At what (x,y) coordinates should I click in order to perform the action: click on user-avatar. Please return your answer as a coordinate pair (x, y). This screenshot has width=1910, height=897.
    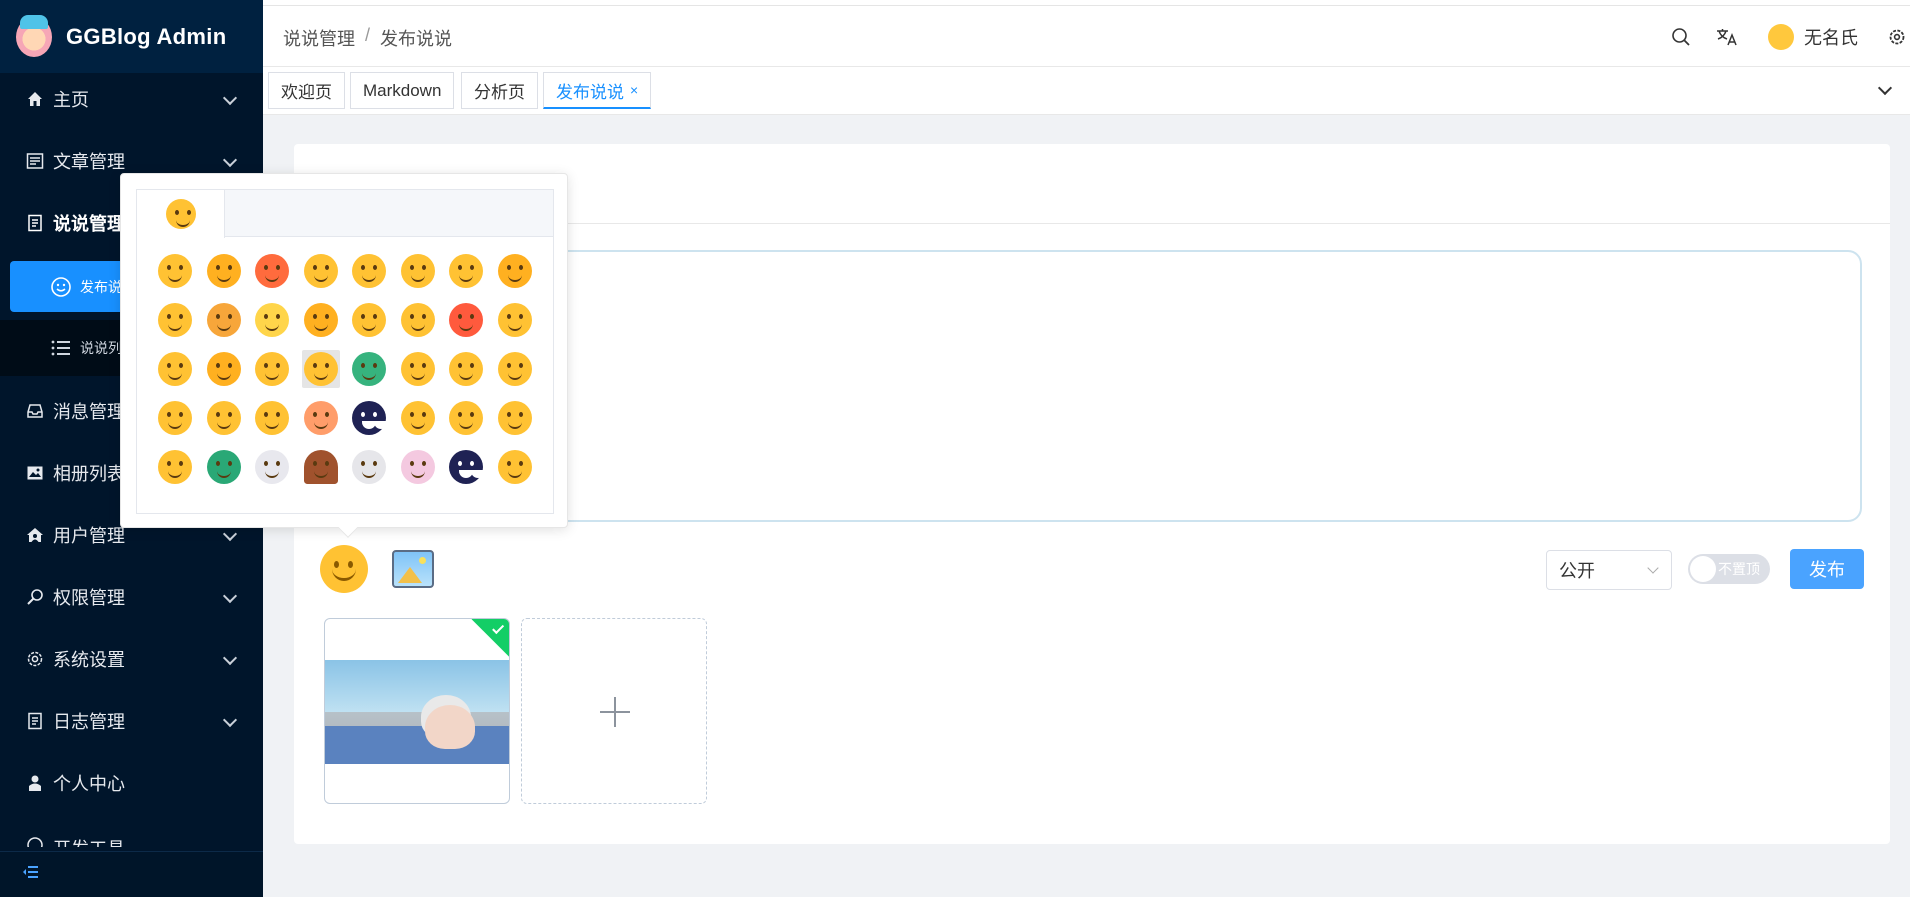
    Looking at the image, I should click on (1781, 36).